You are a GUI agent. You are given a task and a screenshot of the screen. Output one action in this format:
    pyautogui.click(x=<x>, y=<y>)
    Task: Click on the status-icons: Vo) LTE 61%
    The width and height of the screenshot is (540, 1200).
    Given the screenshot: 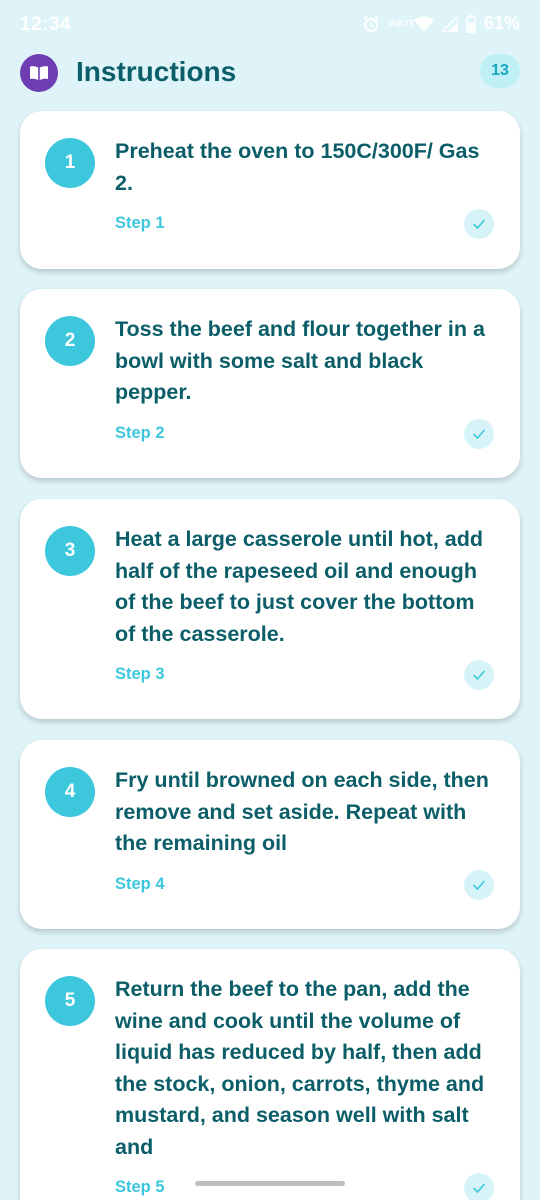 What is the action you would take?
    pyautogui.click(x=441, y=23)
    